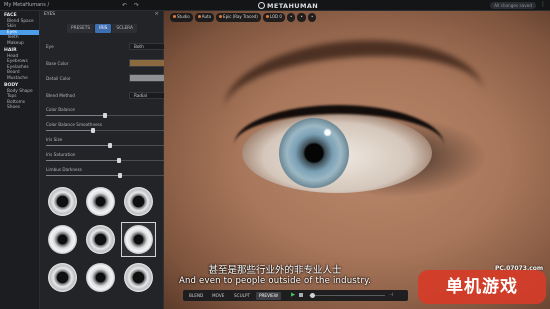 This screenshot has width=550, height=309. I want to click on figure-button: •, so click(301, 17).